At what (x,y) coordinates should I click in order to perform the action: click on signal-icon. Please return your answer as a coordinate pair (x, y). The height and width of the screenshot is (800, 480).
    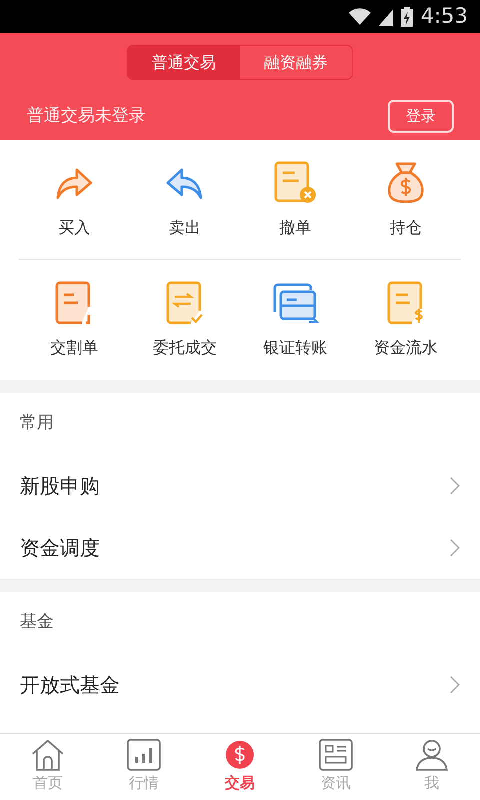
    Looking at the image, I should click on (385, 17).